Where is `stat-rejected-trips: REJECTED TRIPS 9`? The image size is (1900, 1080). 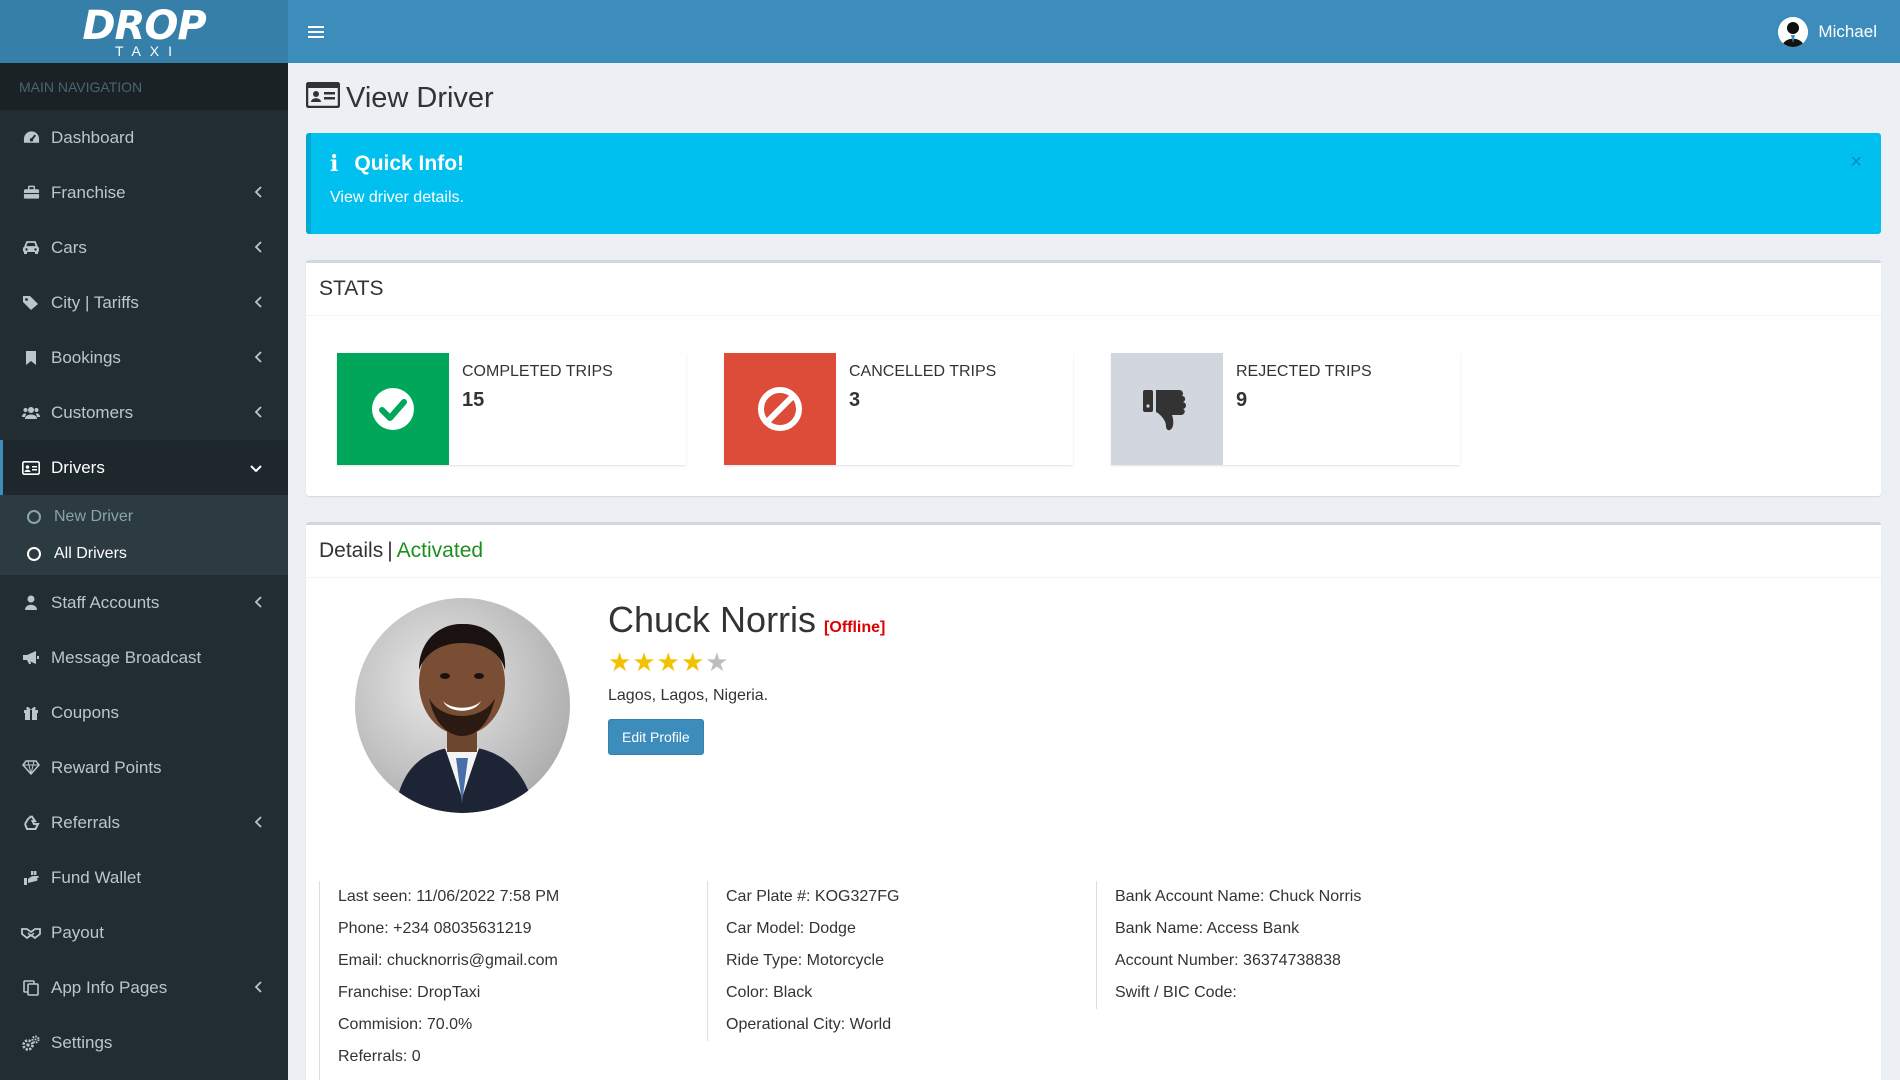 stat-rejected-trips: REJECTED TRIPS 9 is located at coordinates (1285, 409).